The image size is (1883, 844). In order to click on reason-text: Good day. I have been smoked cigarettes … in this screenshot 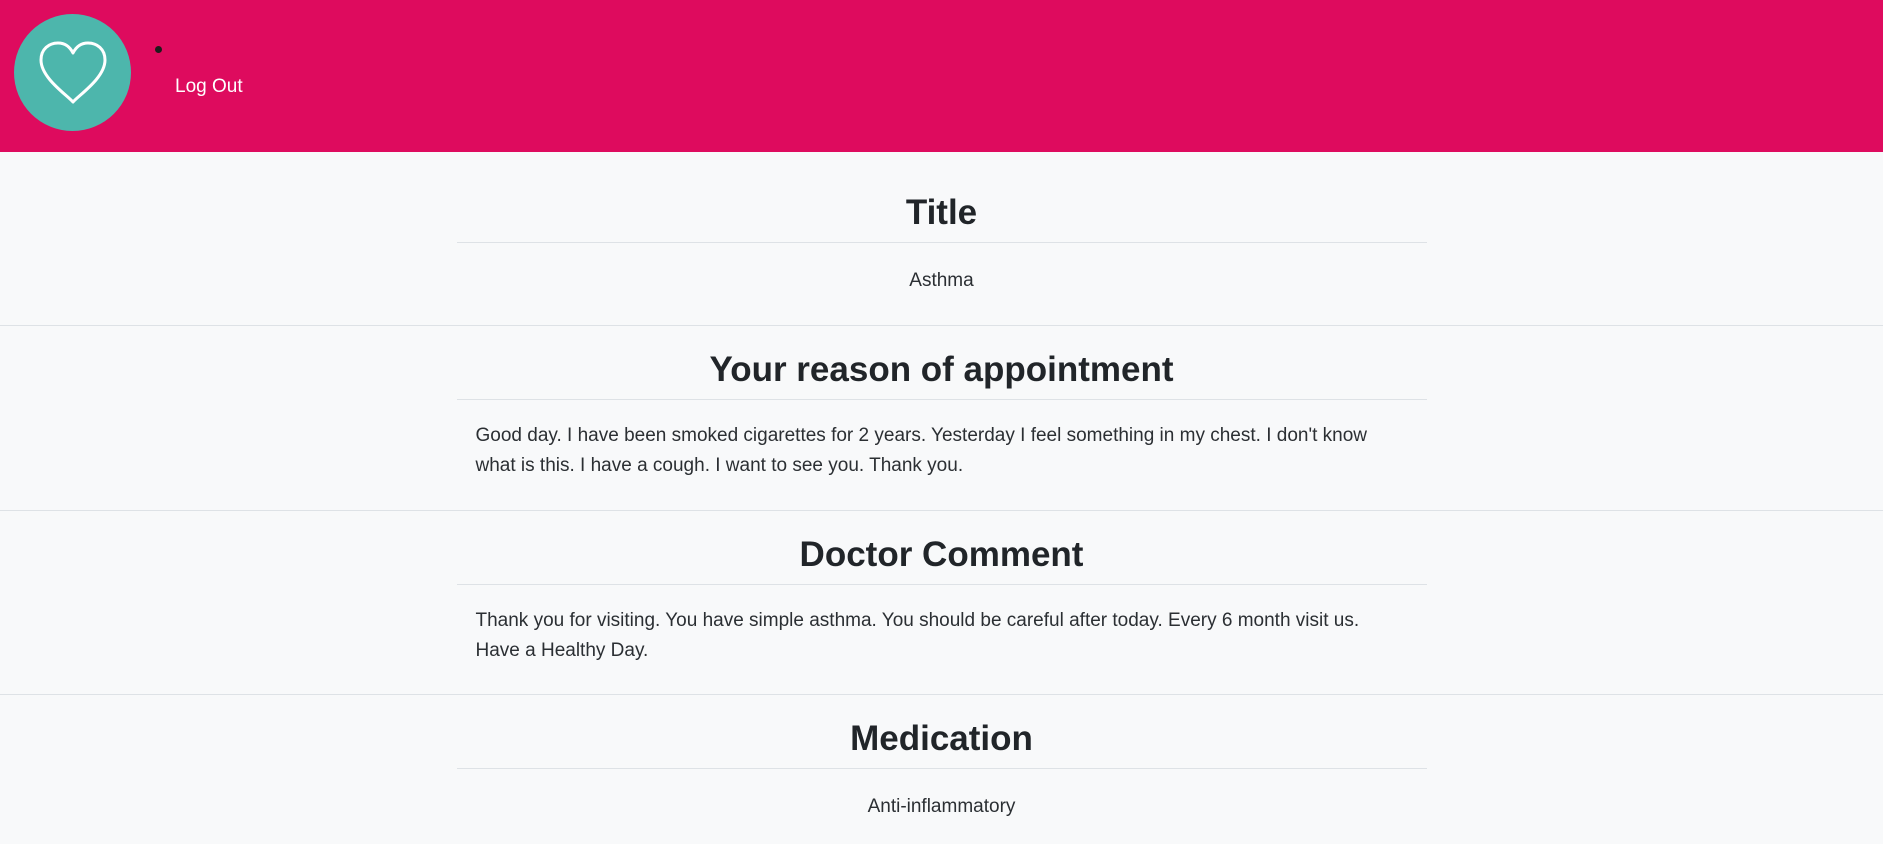, I will do `click(921, 450)`.